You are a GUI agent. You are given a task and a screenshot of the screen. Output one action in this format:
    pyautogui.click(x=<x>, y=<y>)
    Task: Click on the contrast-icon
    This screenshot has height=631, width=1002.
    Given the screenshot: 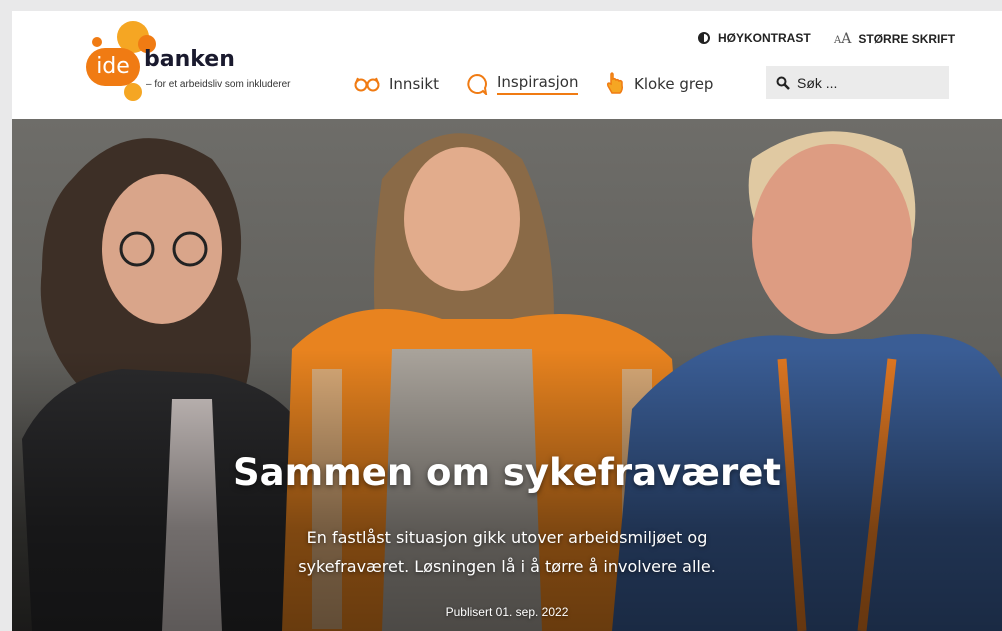 What is the action you would take?
    pyautogui.click(x=704, y=38)
    